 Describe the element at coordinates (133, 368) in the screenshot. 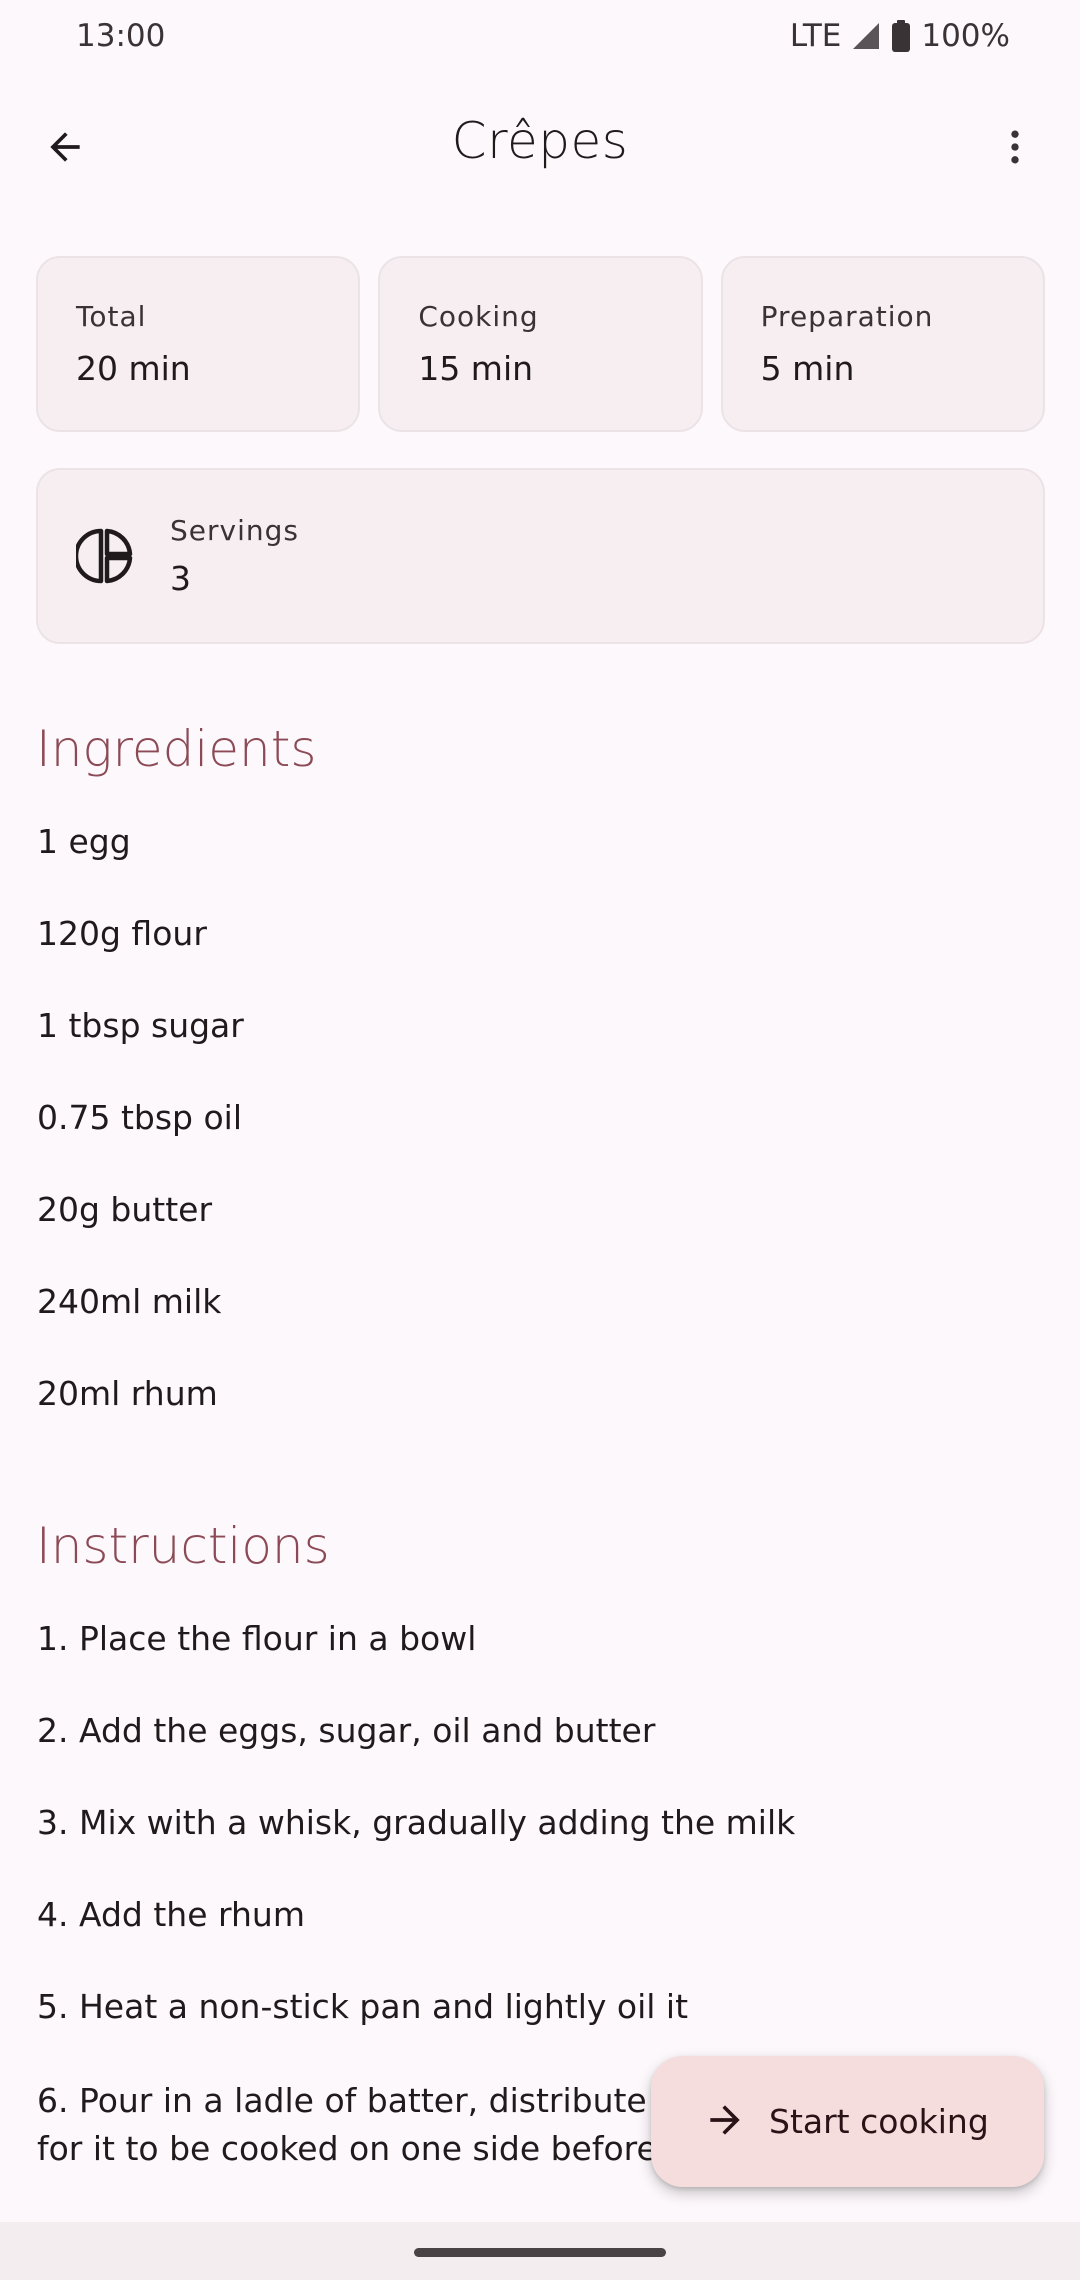

I see `total-time-value: 20 min` at that location.